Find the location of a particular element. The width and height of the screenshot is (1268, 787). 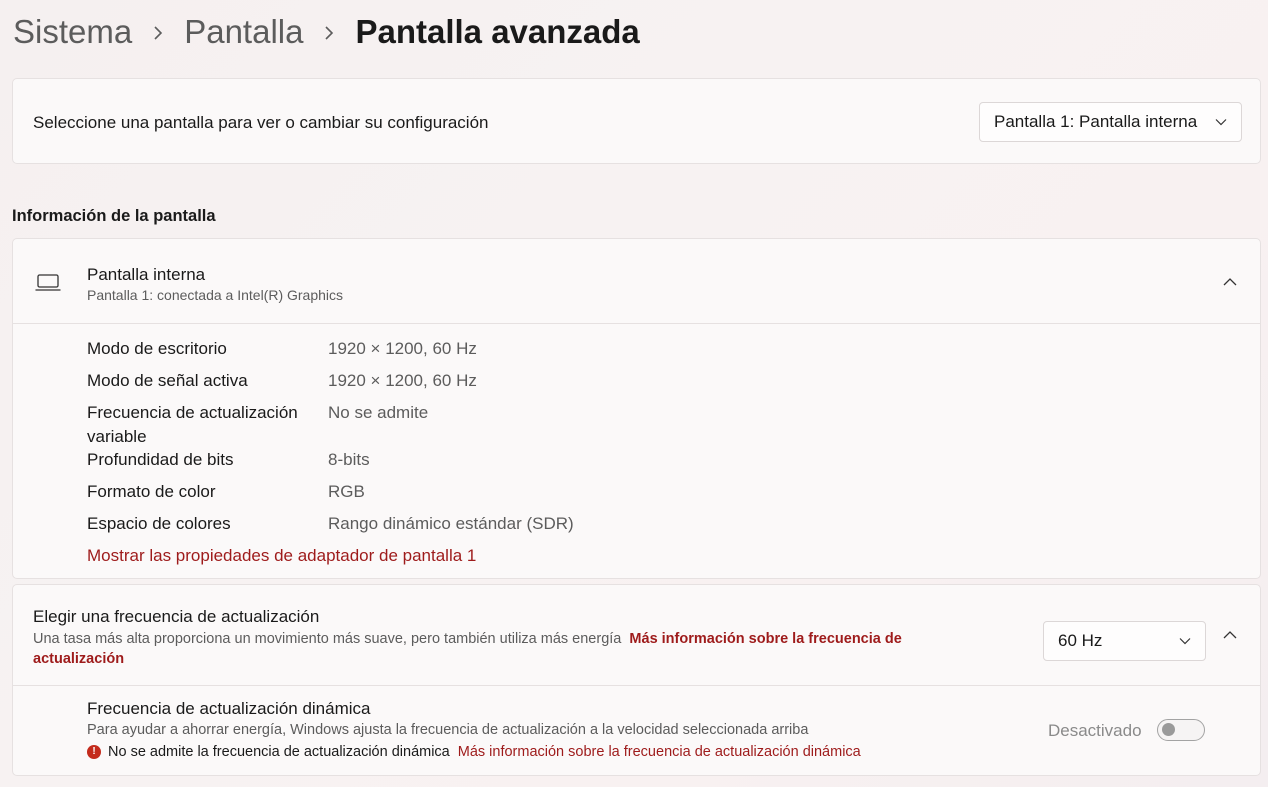

collapse-display-info-button is located at coordinates (1230, 282).